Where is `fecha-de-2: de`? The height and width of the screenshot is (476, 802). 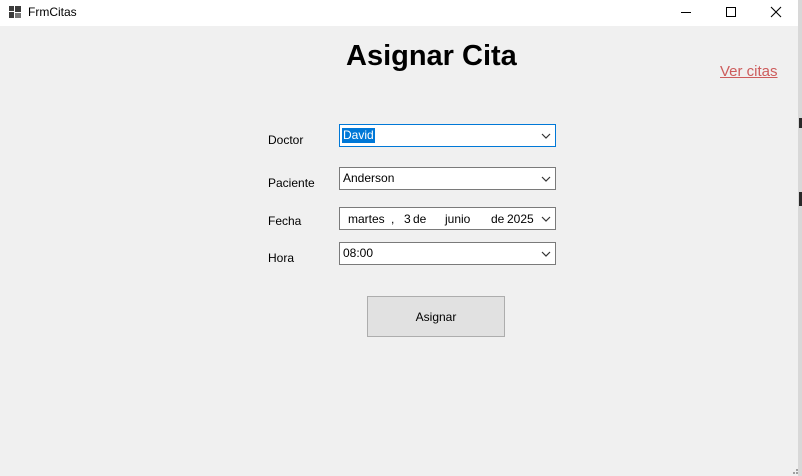 fecha-de-2: de is located at coordinates (498, 219).